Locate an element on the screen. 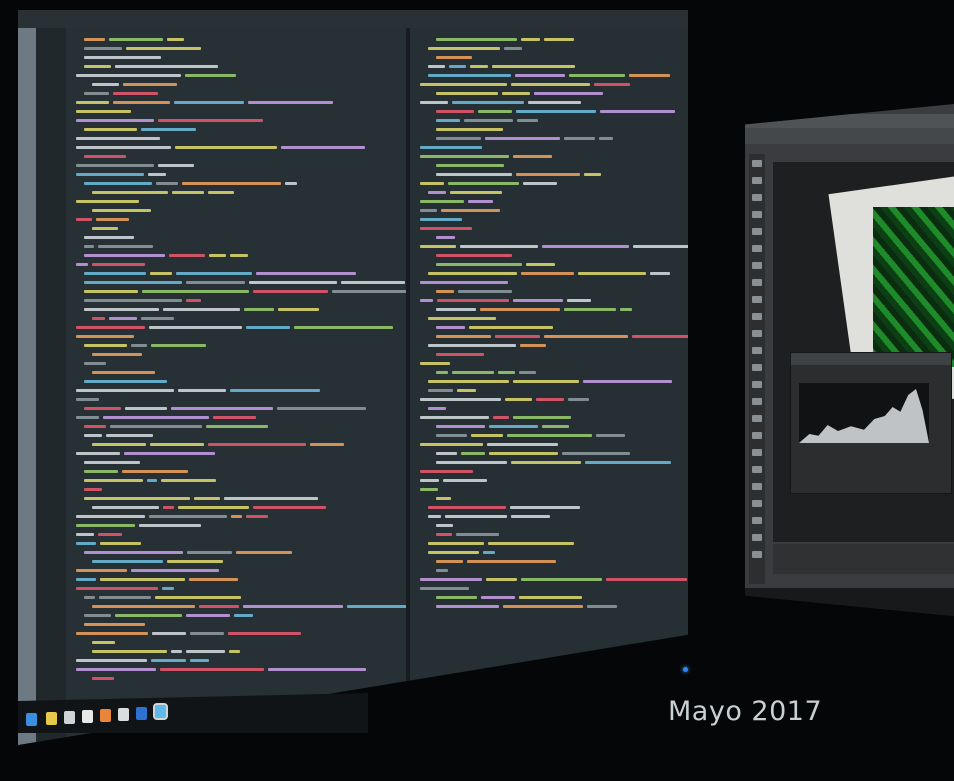  notes-icon is located at coordinates (123, 714).